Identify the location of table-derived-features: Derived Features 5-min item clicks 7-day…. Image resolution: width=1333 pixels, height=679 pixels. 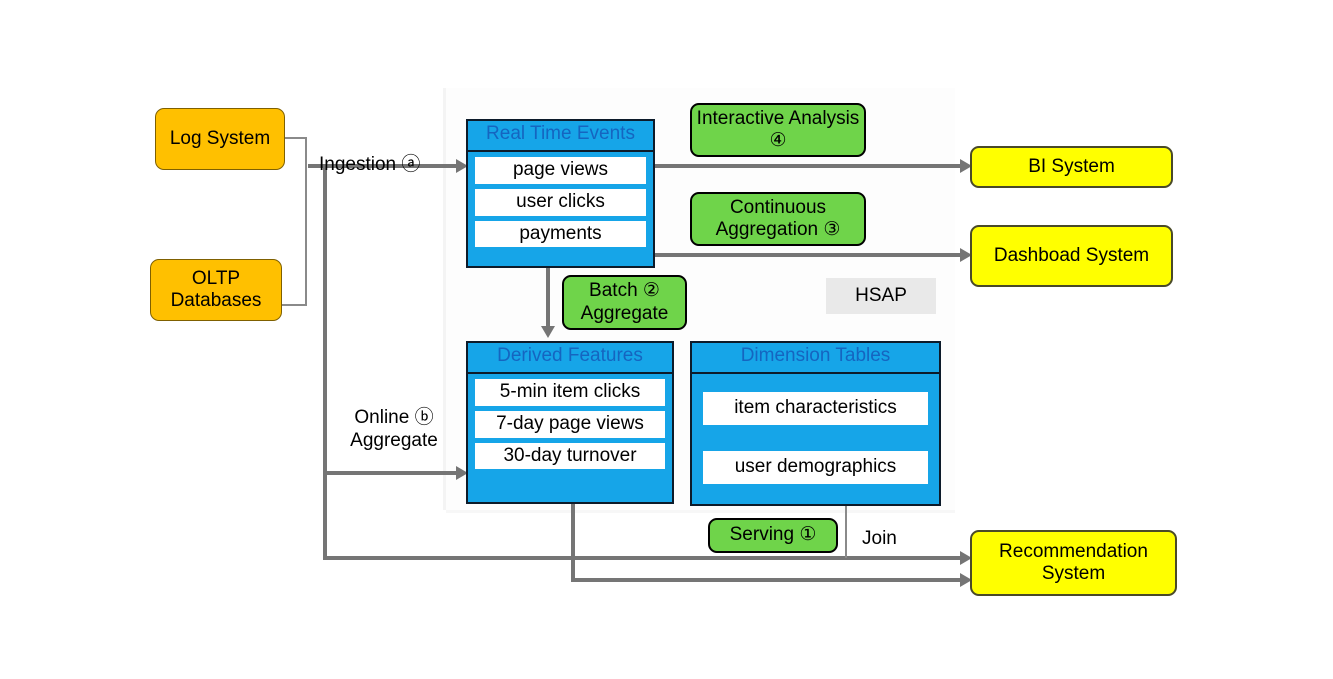
(570, 422).